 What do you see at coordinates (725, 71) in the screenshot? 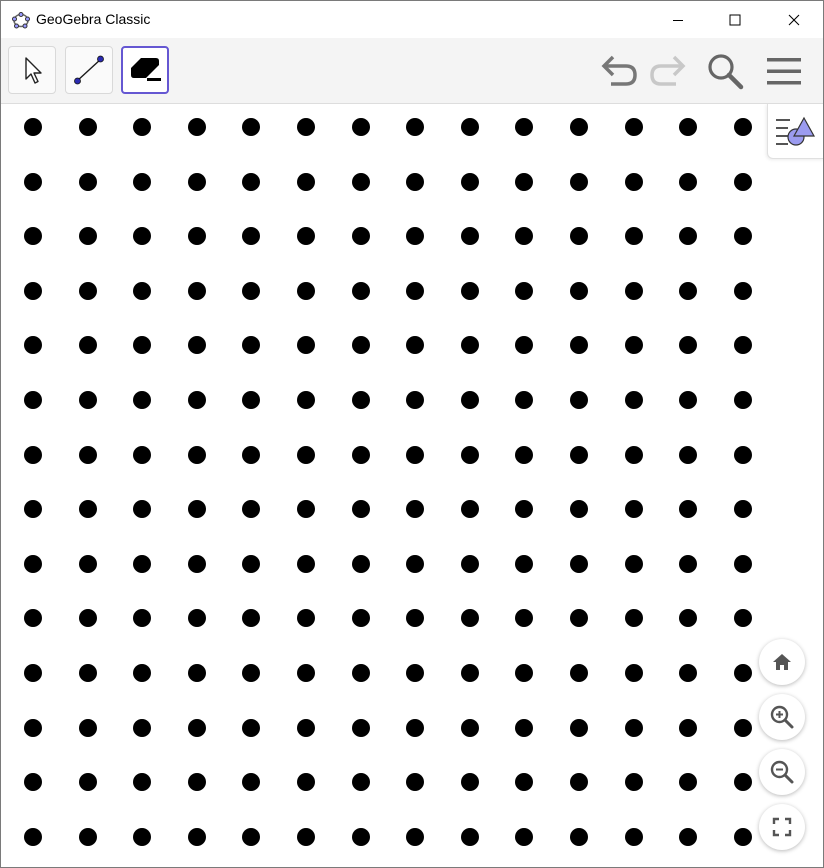
I see `search-button` at bounding box center [725, 71].